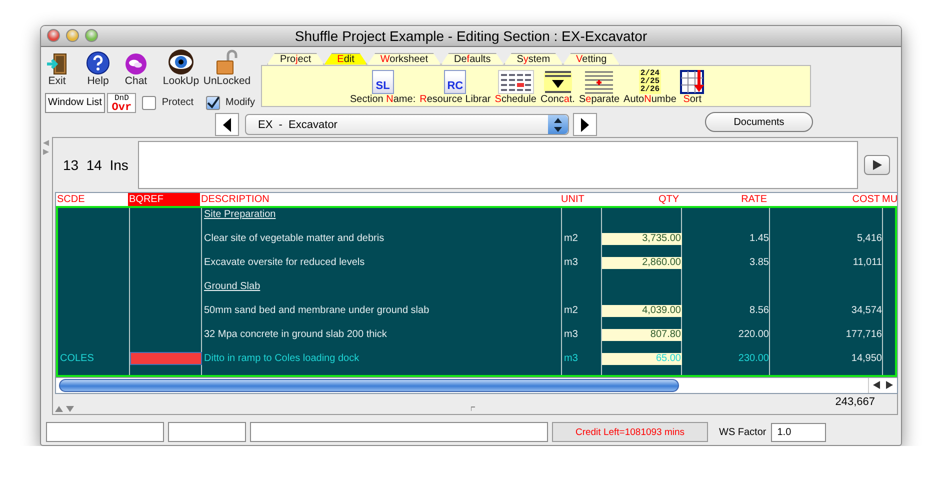 This screenshot has width=942, height=501. I want to click on section-heading: Site Preparation, so click(240, 215).